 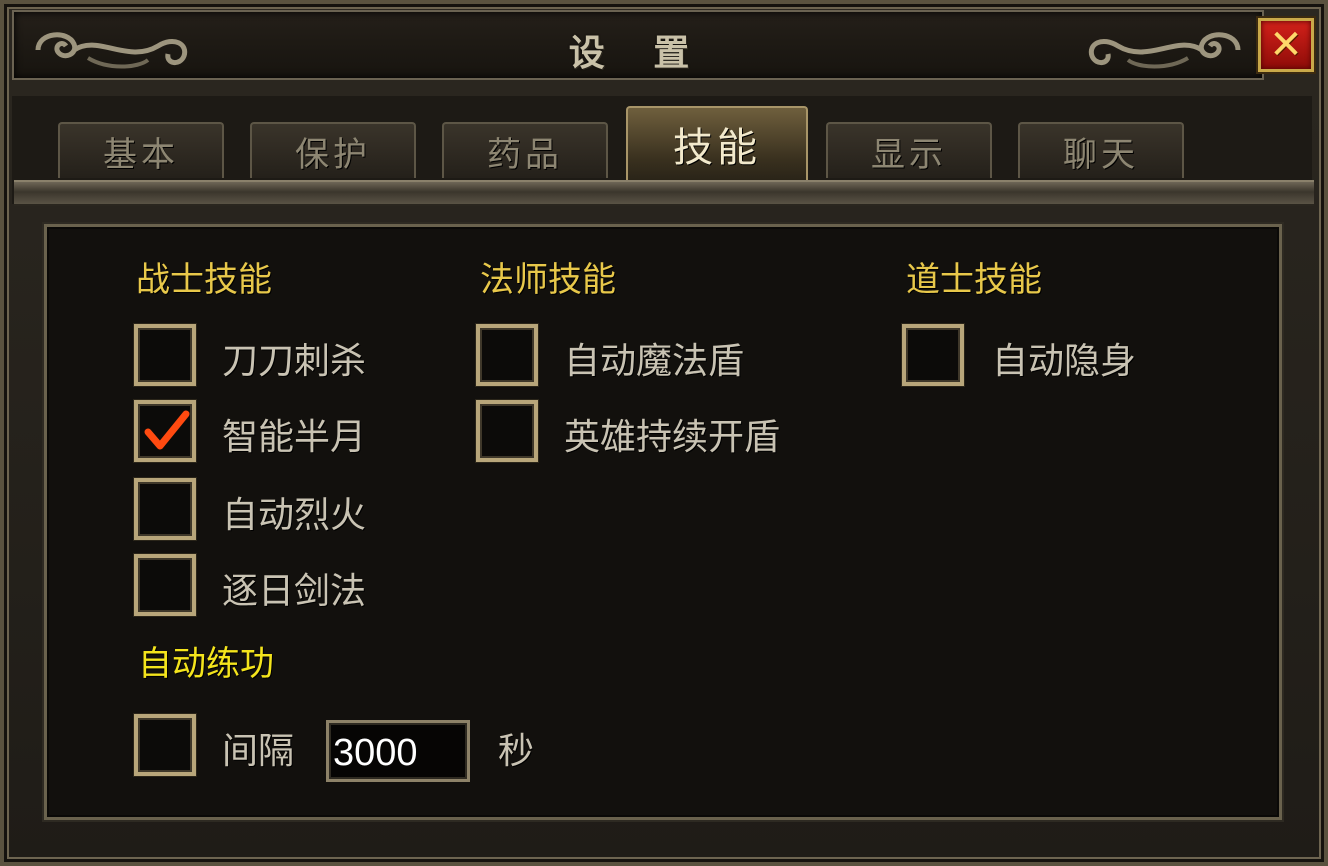 I want to click on window-title: 设 置, so click(x=638, y=53).